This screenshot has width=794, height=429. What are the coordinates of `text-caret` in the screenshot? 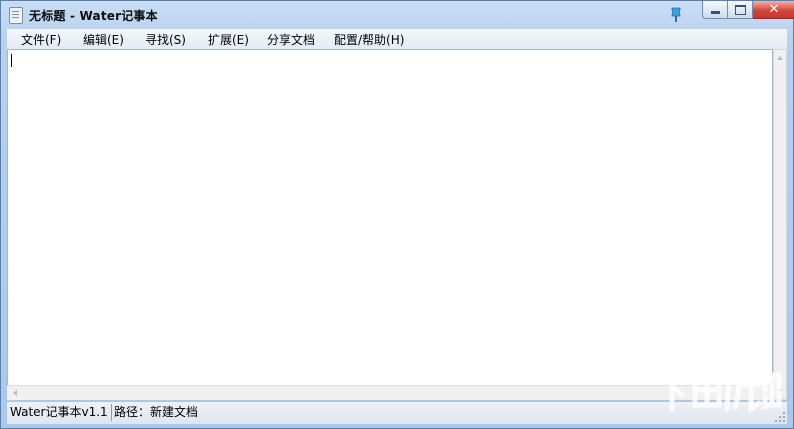 It's located at (11, 60).